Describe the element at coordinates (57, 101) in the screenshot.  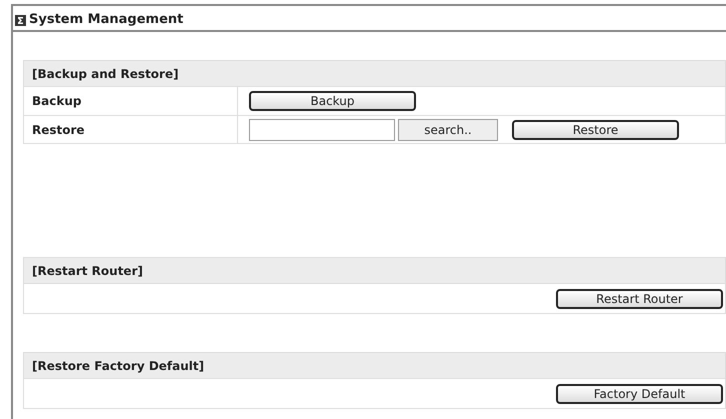
I see `field-label: Backup` at that location.